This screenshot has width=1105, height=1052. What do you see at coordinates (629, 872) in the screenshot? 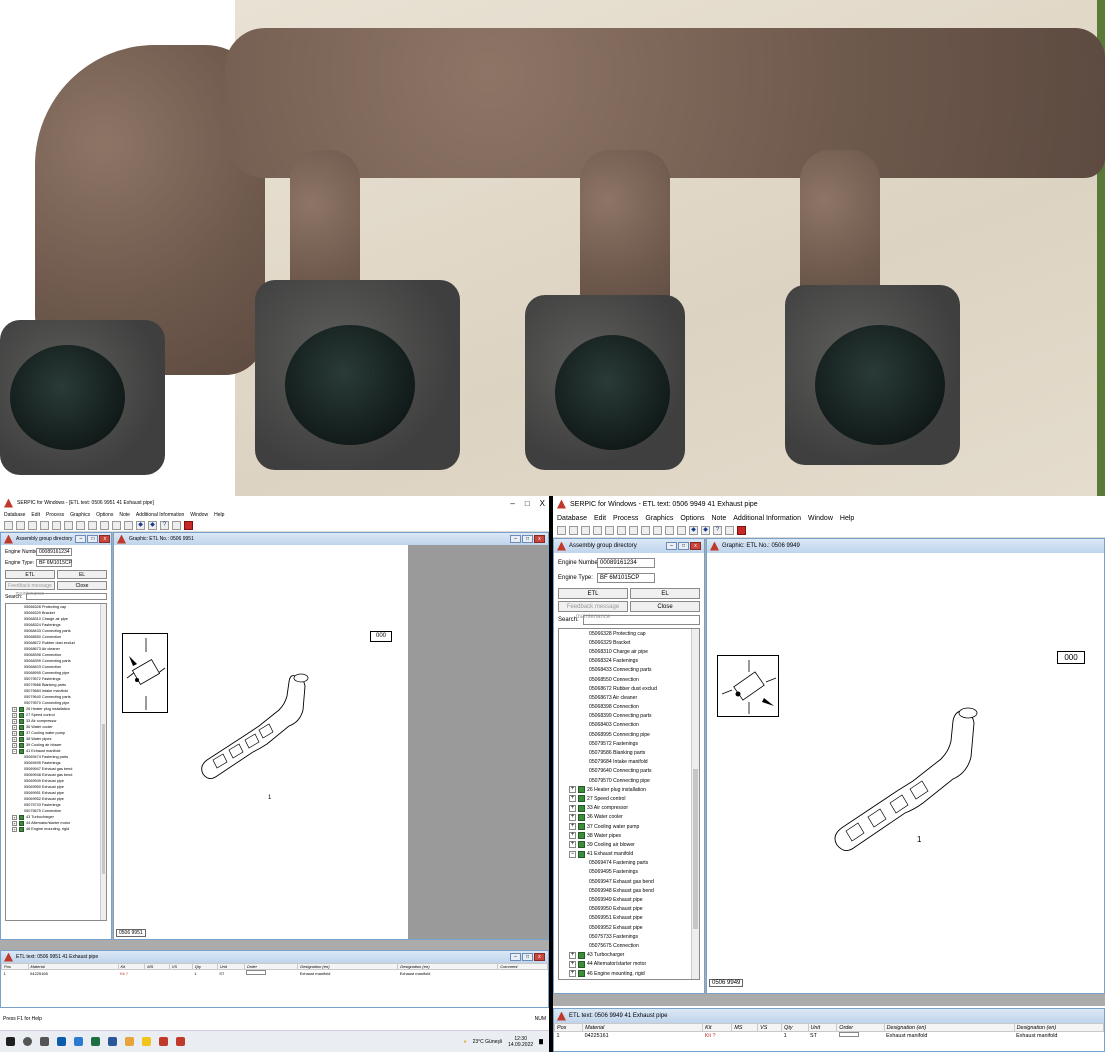
I see `tree-leaf-item: 05069495 Fastenings` at bounding box center [629, 872].